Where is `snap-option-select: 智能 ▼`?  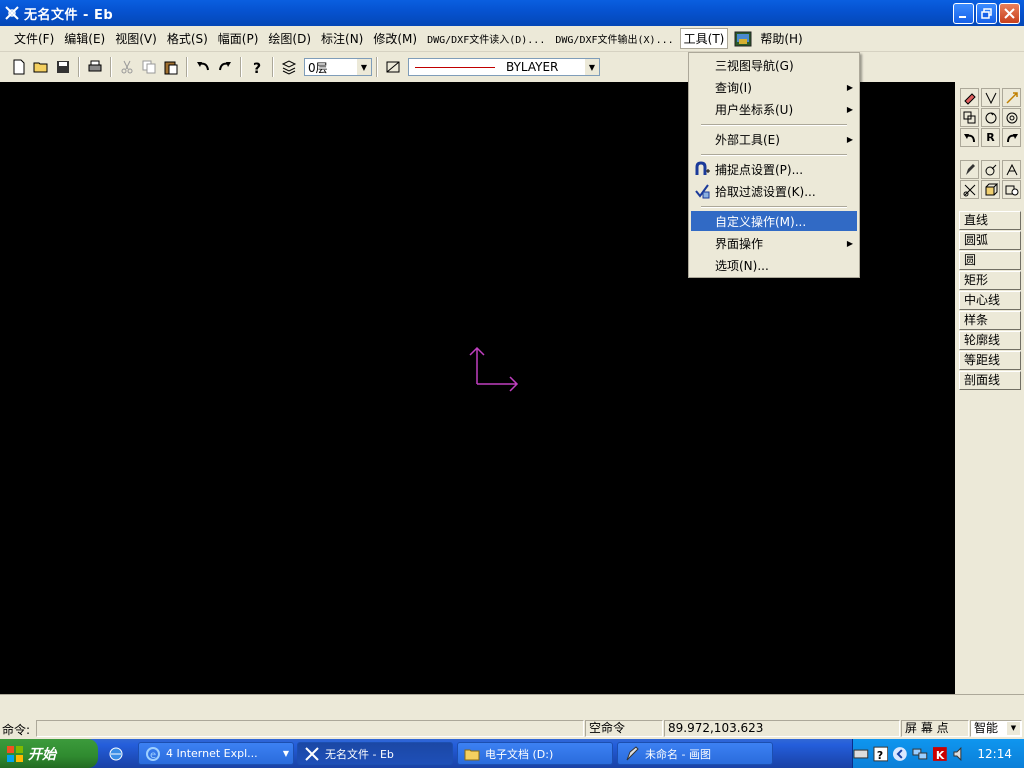 snap-option-select: 智能 ▼ is located at coordinates (996, 728).